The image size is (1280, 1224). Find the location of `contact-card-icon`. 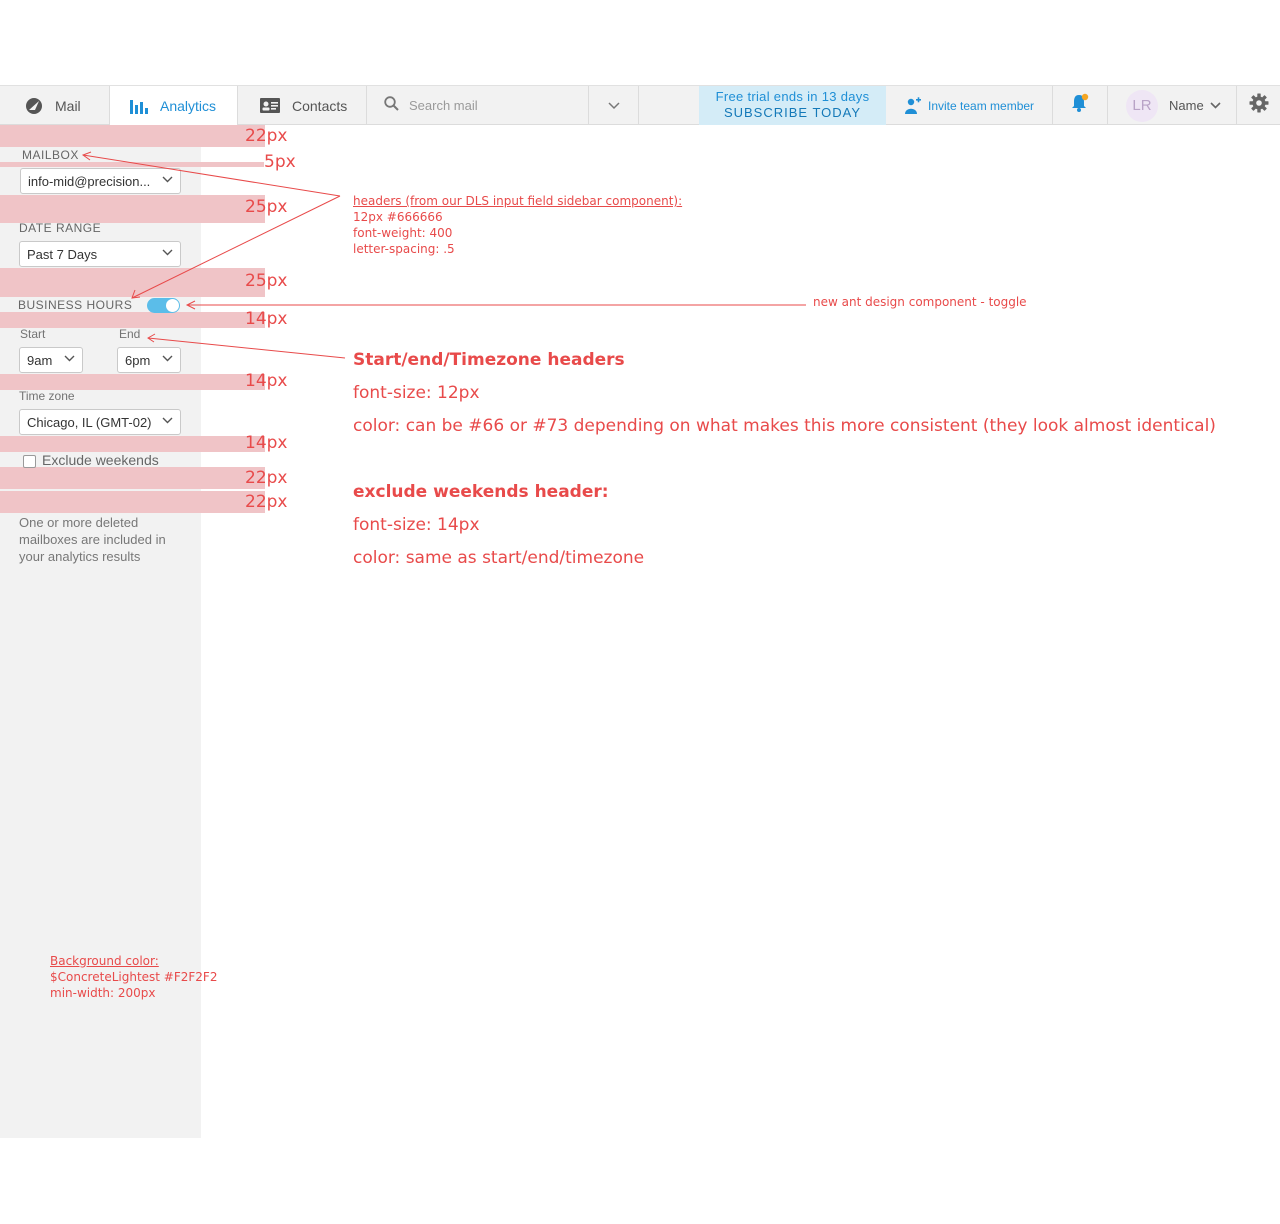

contact-card-icon is located at coordinates (270, 105).